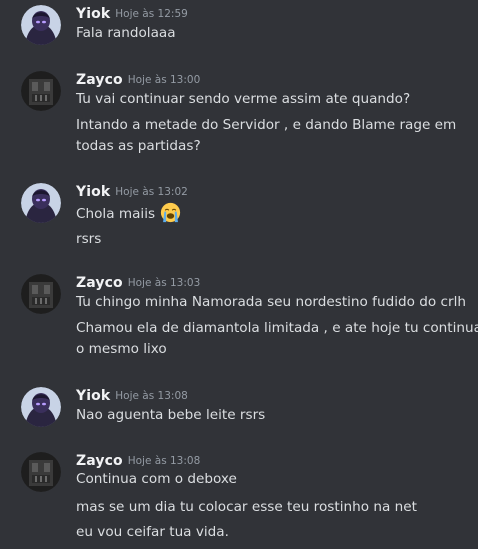 The image size is (478, 549). I want to click on message-text: Nao aguenta bebe leite rsrs, so click(171, 415).